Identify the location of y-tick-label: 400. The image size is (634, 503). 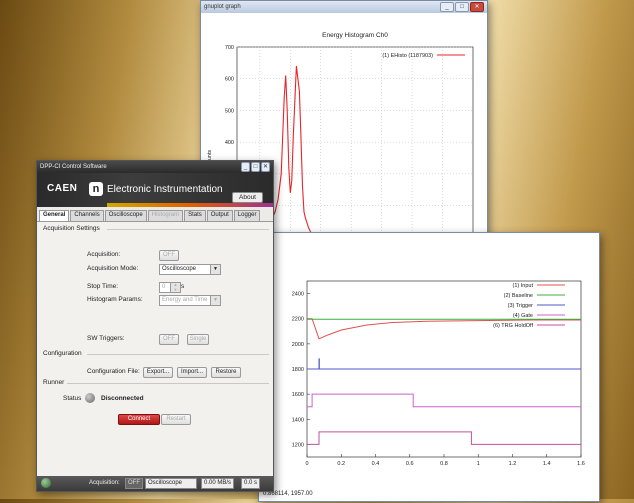
(229, 143).